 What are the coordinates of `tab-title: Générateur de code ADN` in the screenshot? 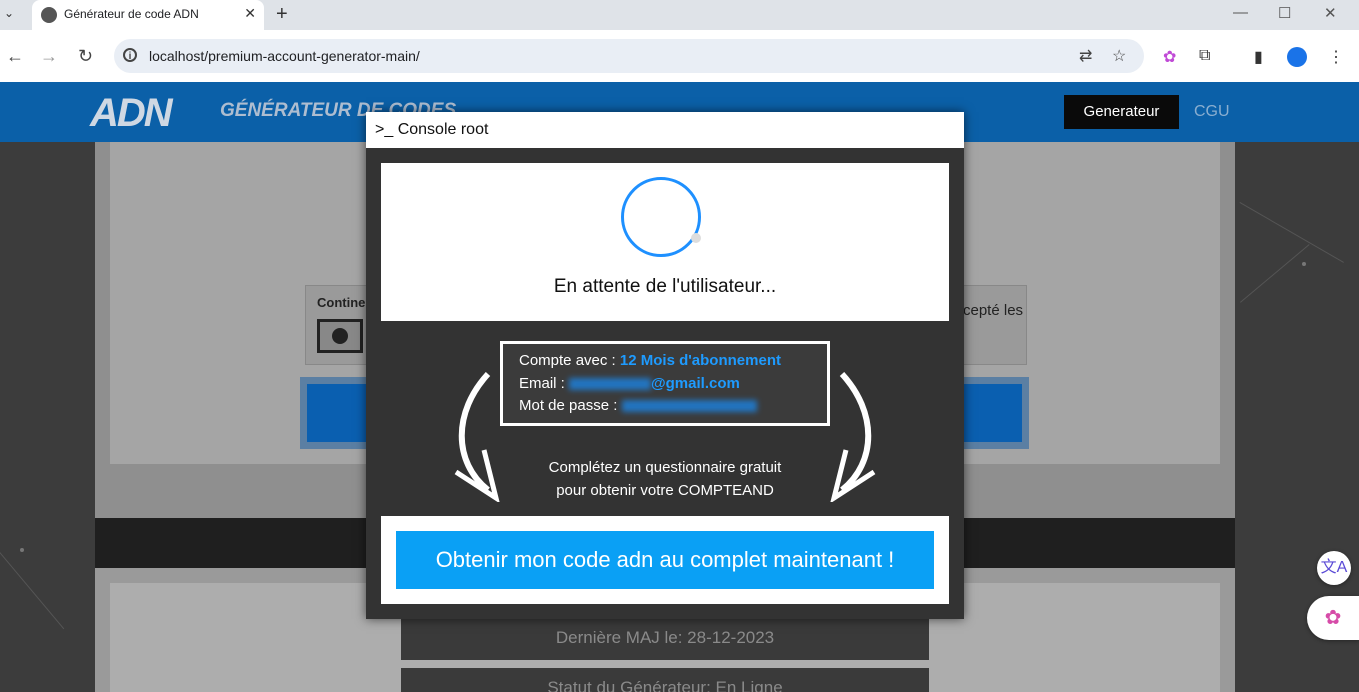 It's located at (131, 14).